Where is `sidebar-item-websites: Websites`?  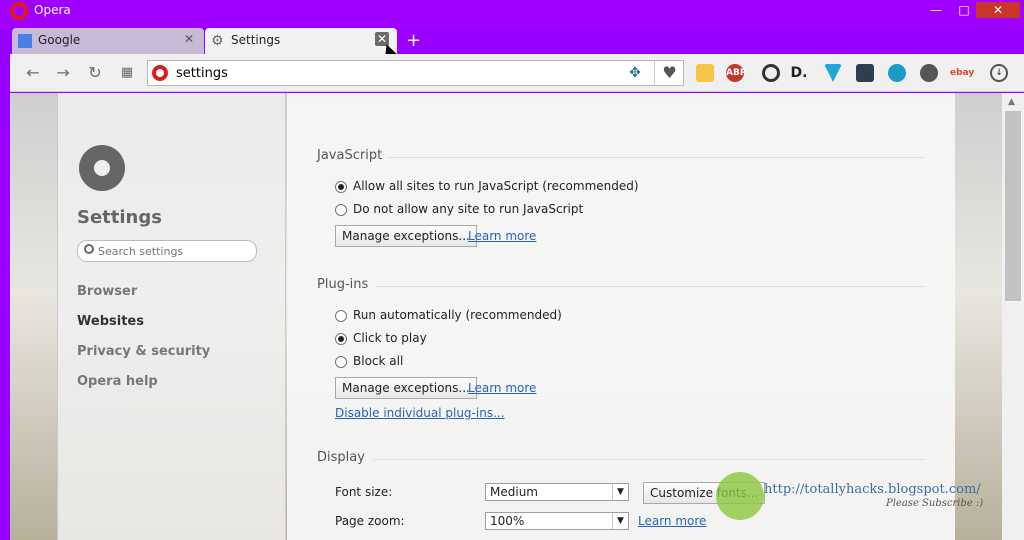
sidebar-item-websites: Websites is located at coordinates (110, 321).